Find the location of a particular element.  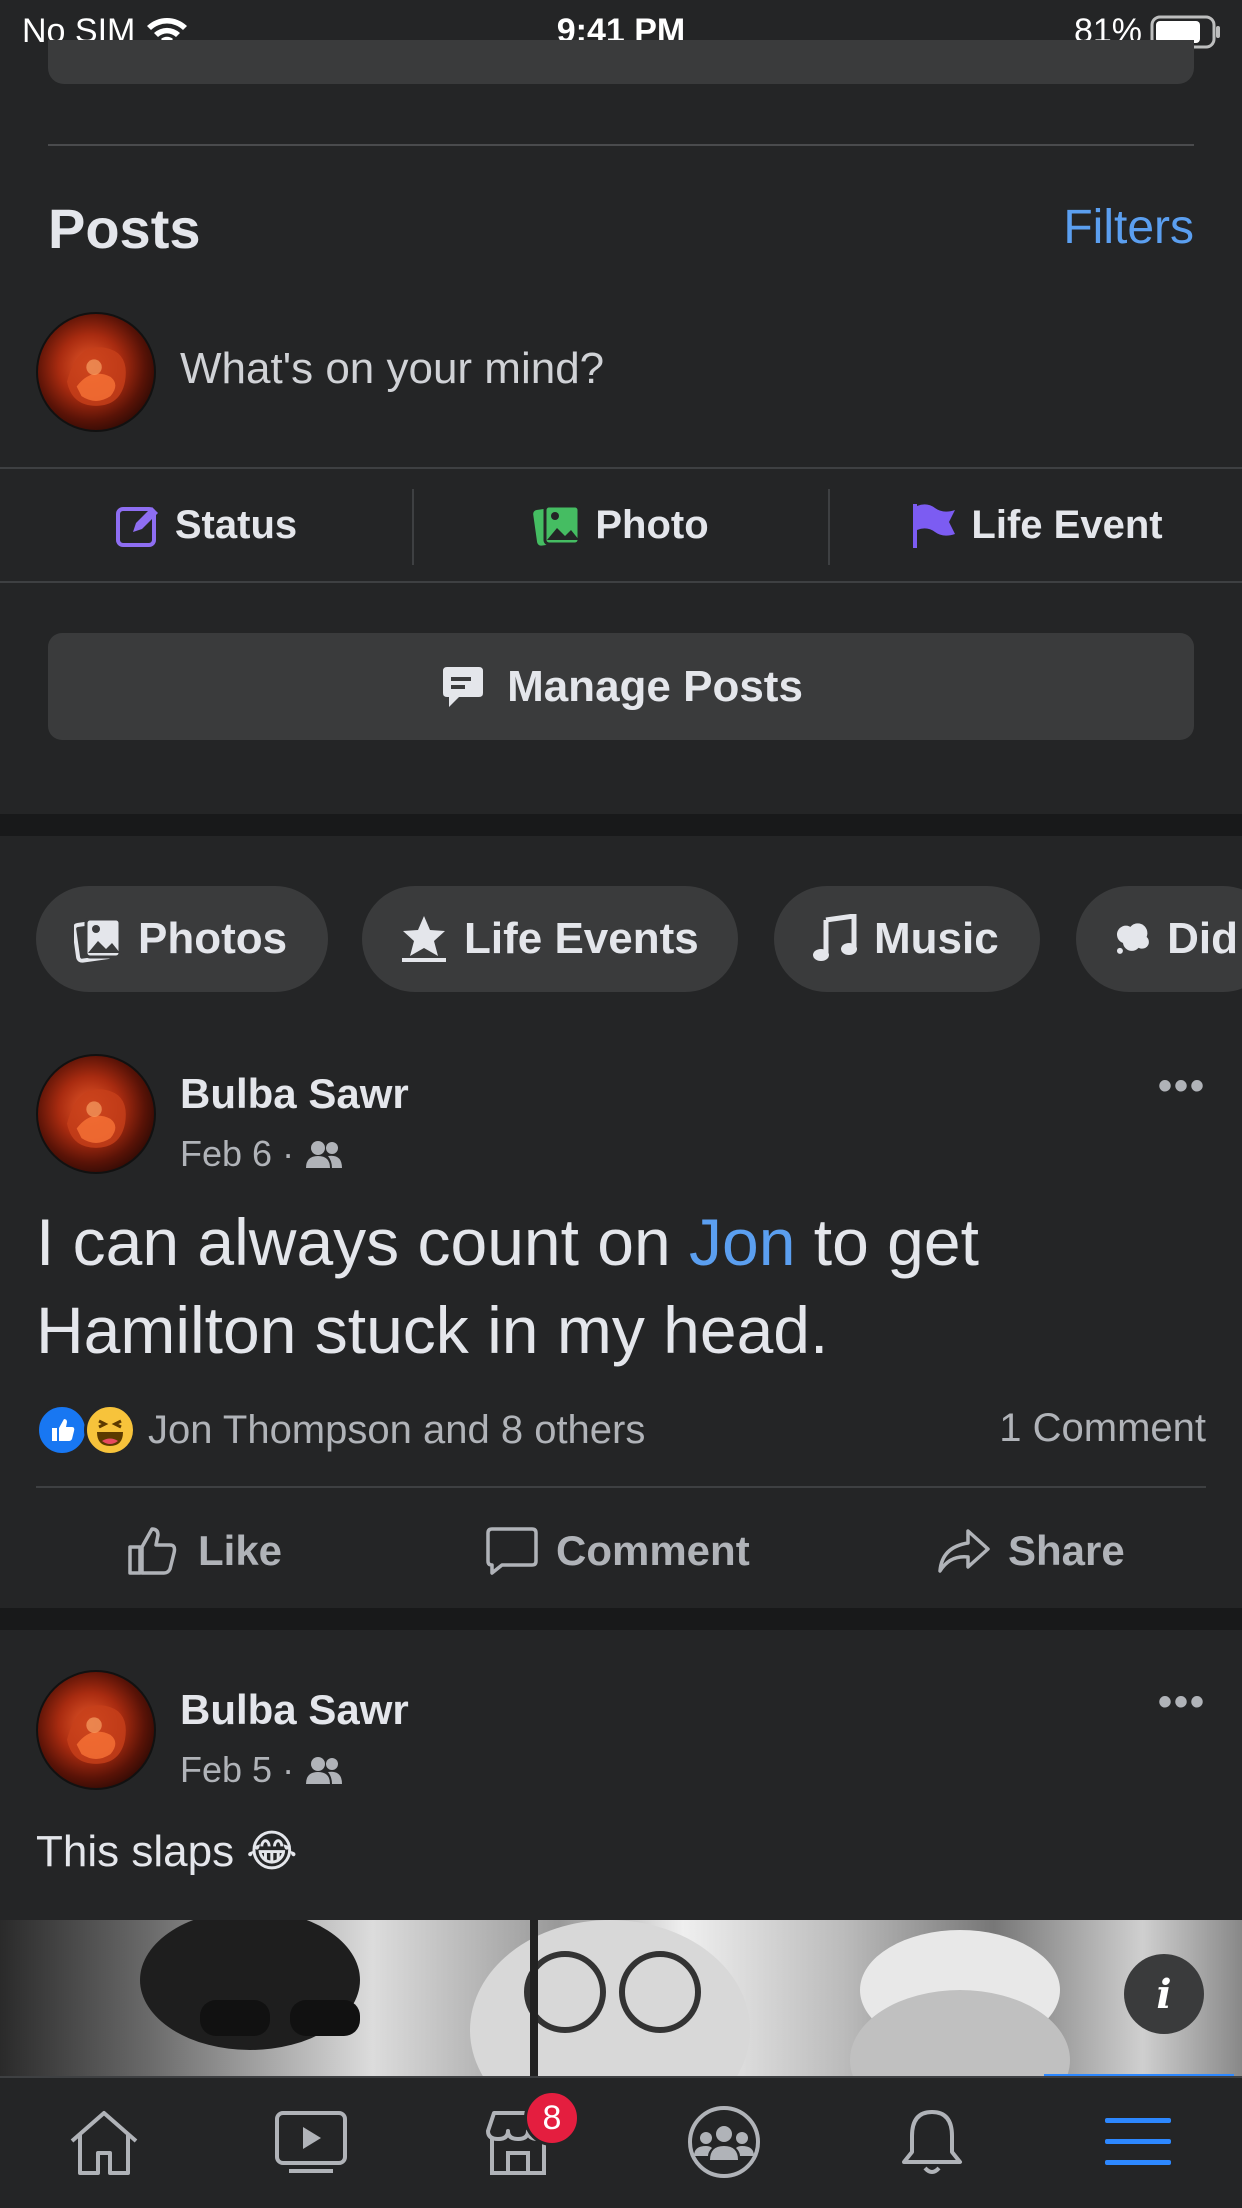

tab-groups is located at coordinates (724, 2142).